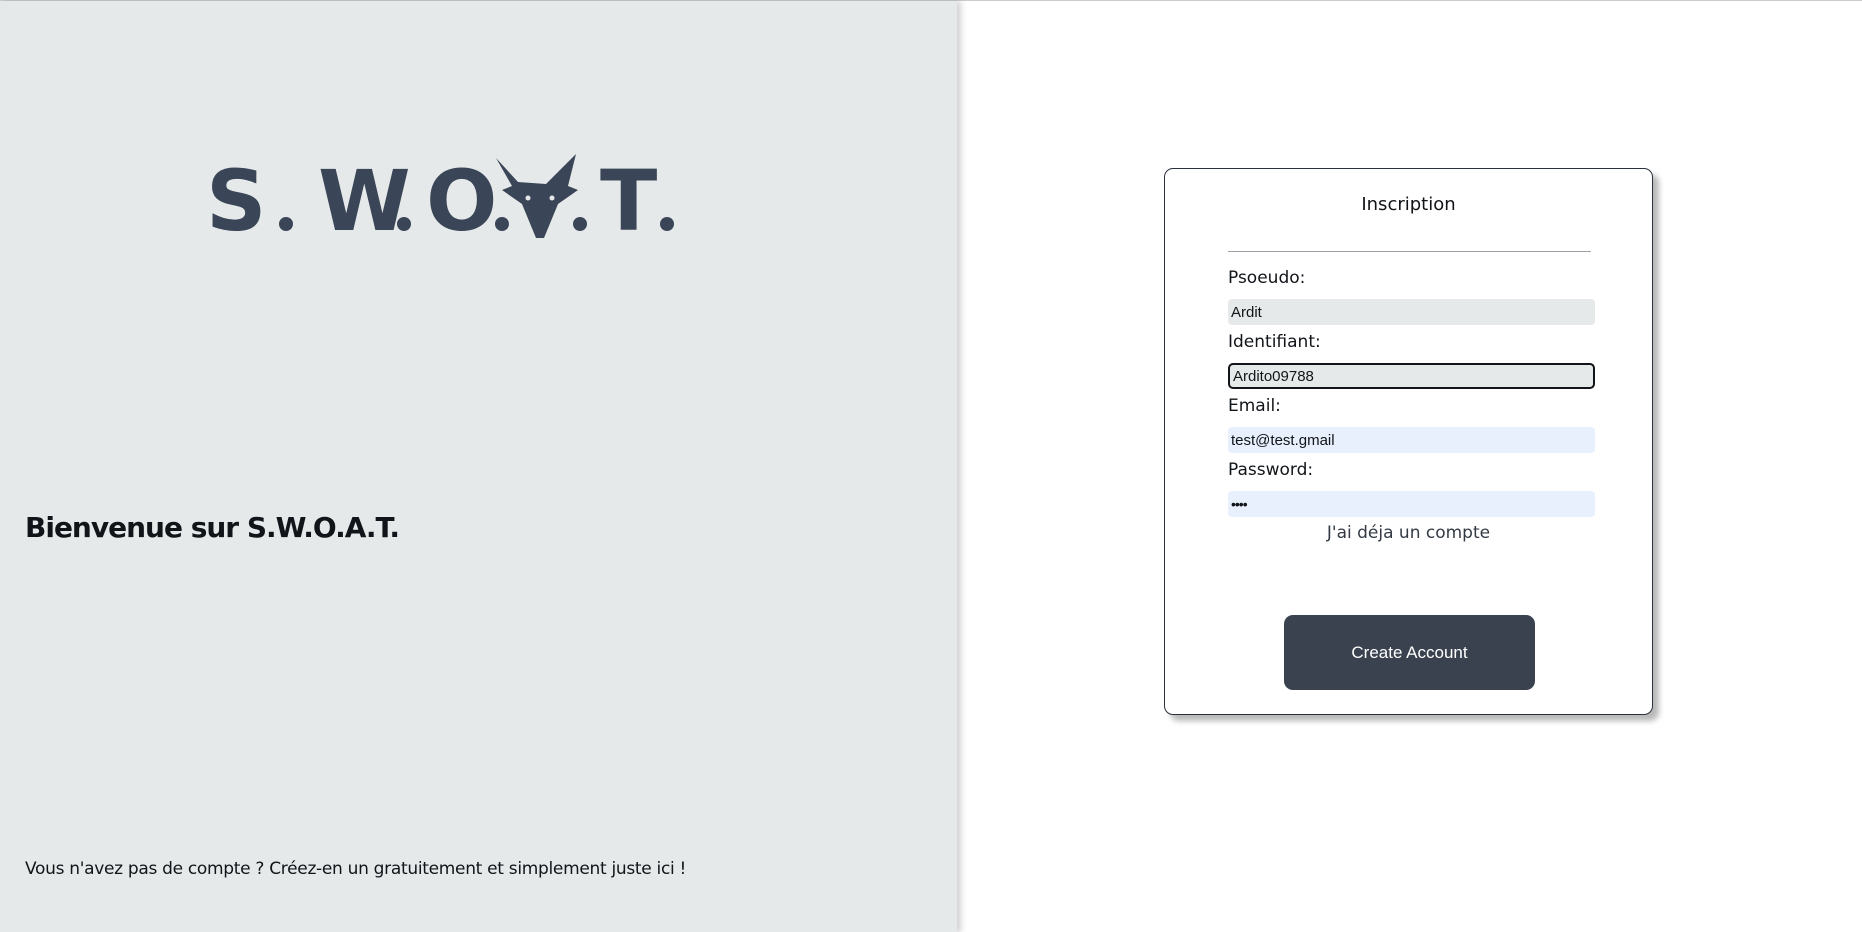  I want to click on password-label: Password:, so click(1271, 470).